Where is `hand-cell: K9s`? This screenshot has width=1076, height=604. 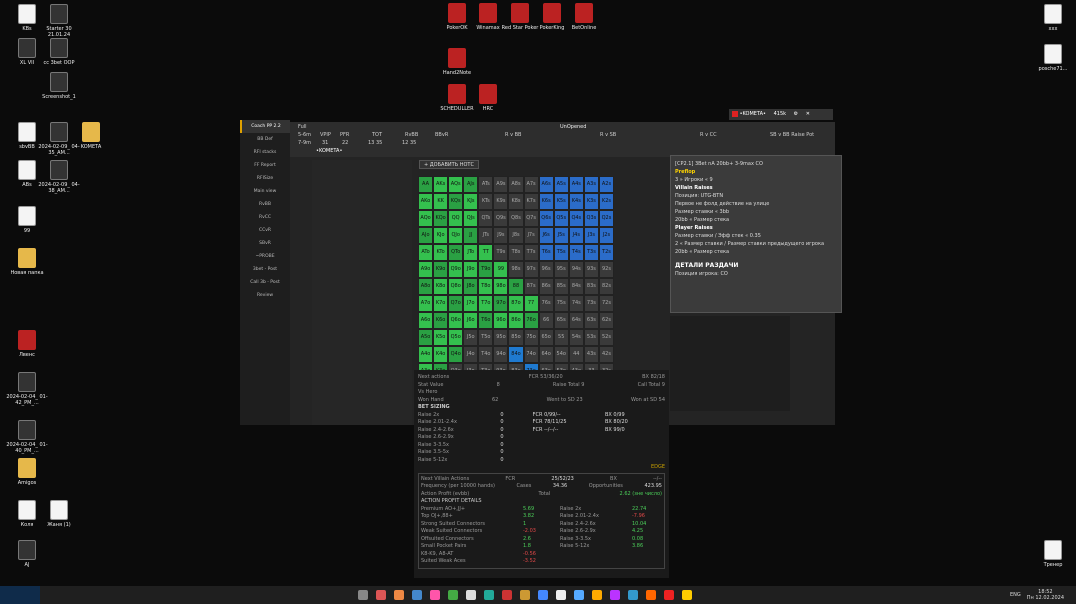 hand-cell: K9s is located at coordinates (501, 201).